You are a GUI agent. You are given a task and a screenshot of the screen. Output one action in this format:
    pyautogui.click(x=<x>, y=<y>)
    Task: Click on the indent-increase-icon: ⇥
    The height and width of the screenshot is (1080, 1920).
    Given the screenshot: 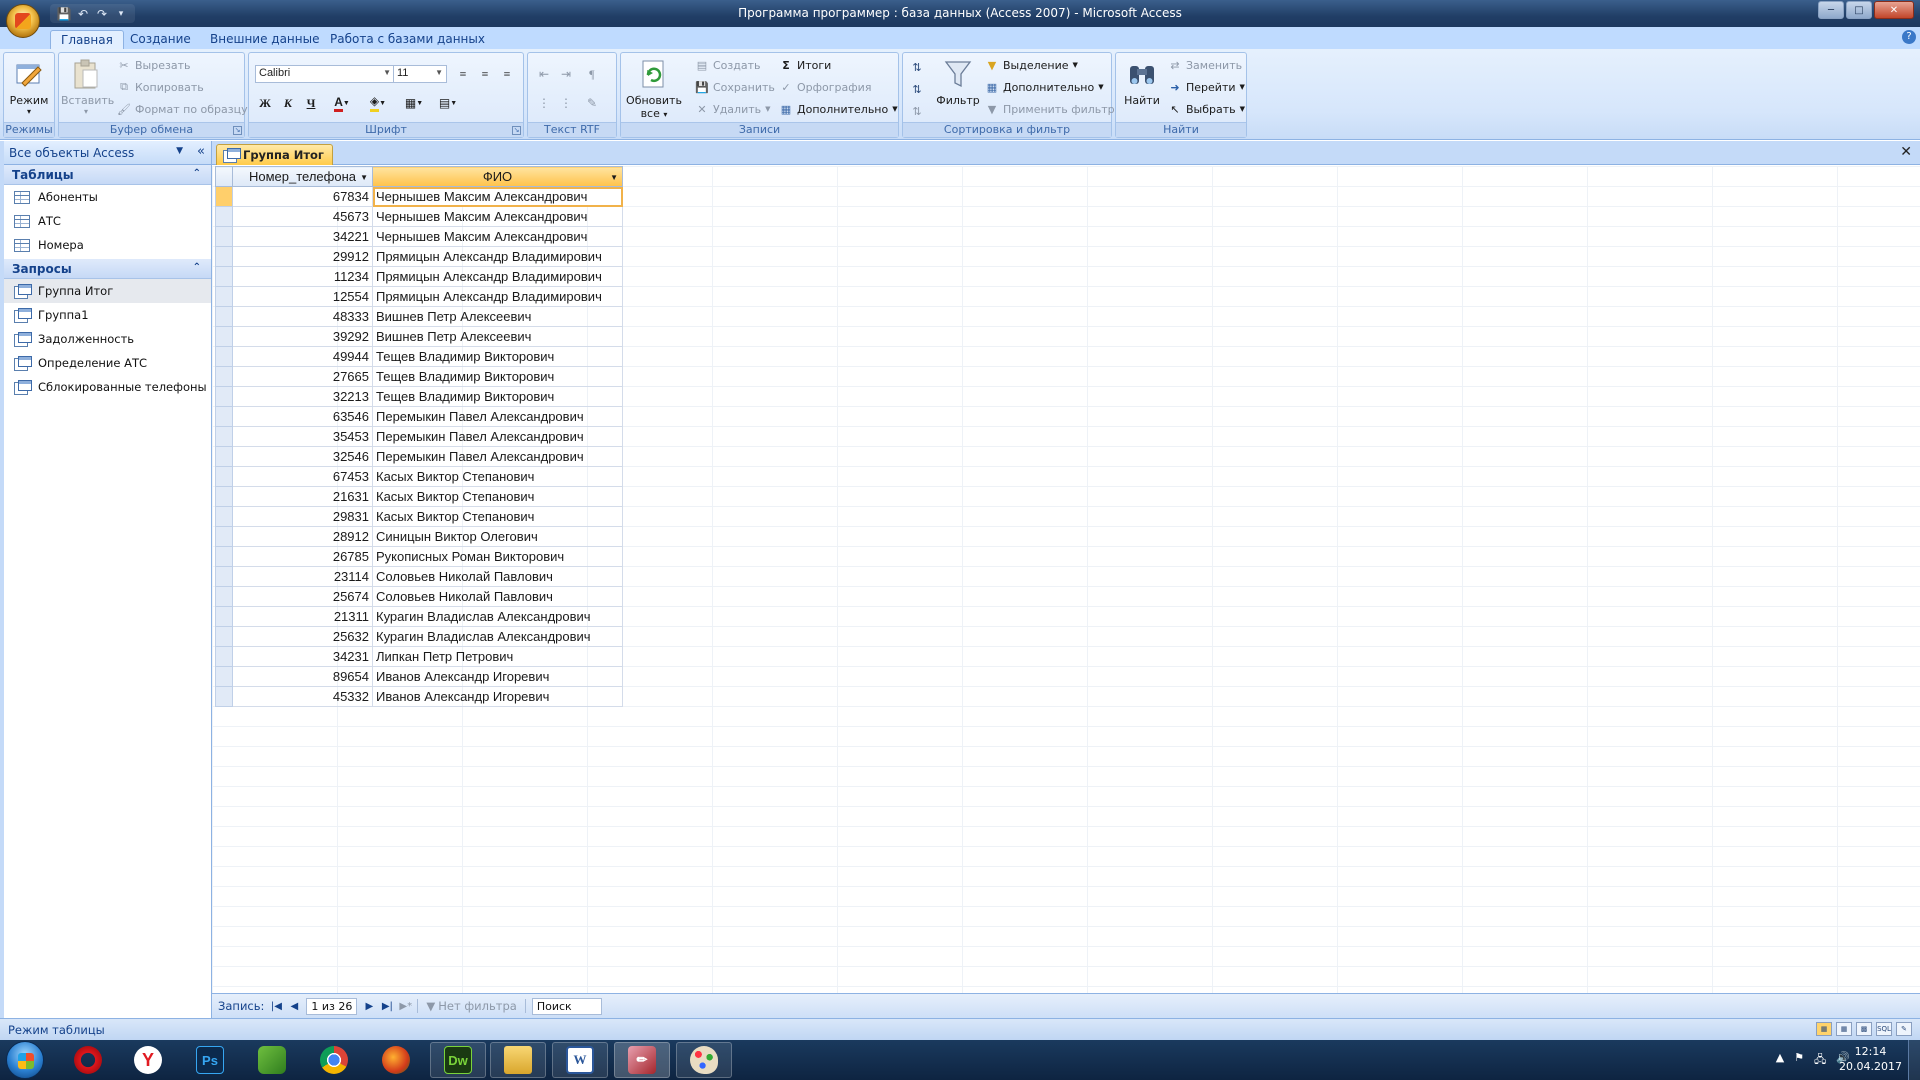 What is the action you would take?
    pyautogui.click(x=566, y=74)
    